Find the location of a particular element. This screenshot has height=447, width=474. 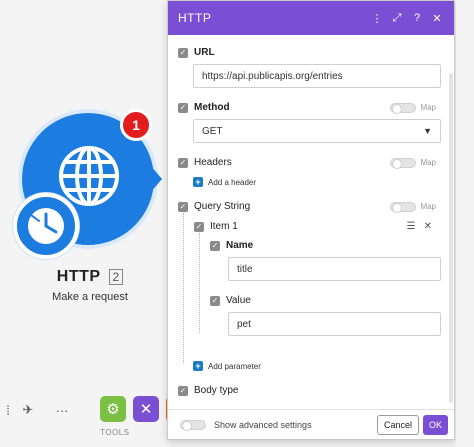

right-canvas-strip is located at coordinates (465, 223).